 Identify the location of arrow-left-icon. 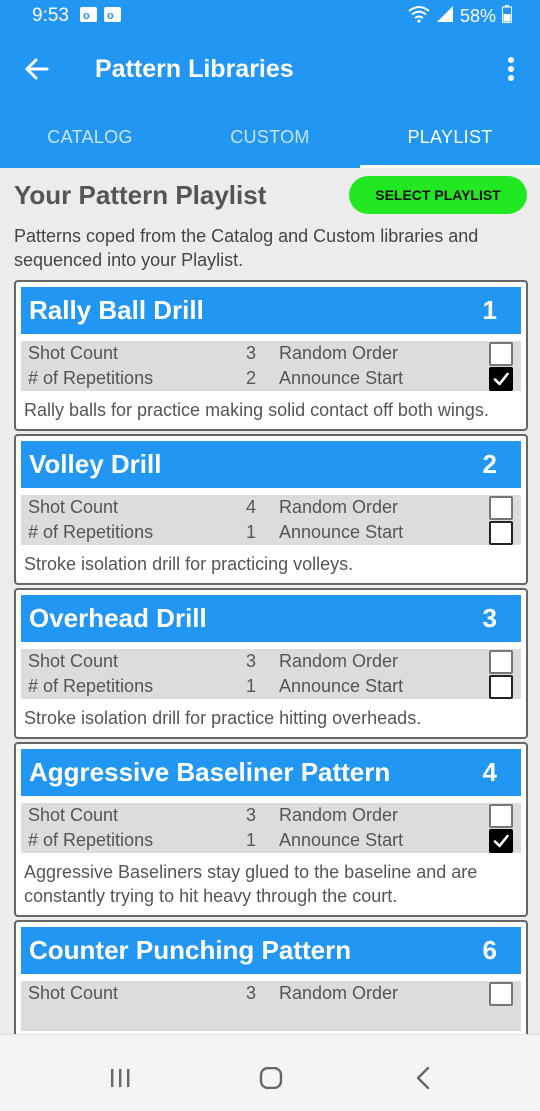
(37, 69).